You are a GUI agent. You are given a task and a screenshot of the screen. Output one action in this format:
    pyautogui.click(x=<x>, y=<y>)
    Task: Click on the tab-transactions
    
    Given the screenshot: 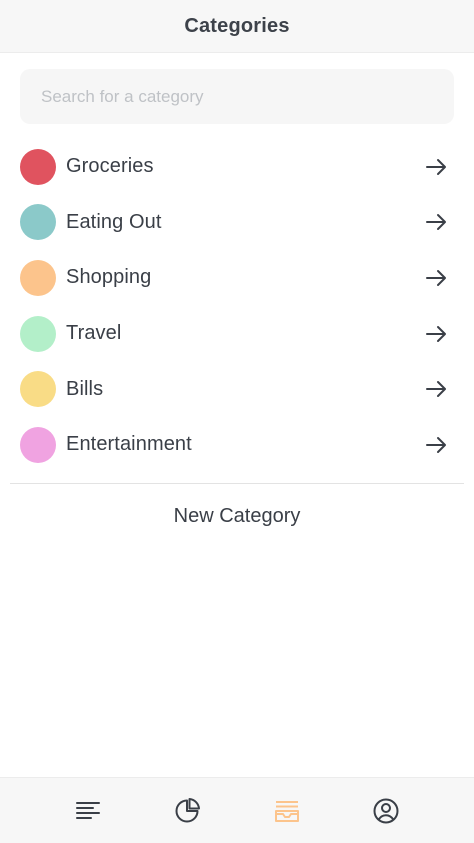 What is the action you would take?
    pyautogui.click(x=88, y=811)
    